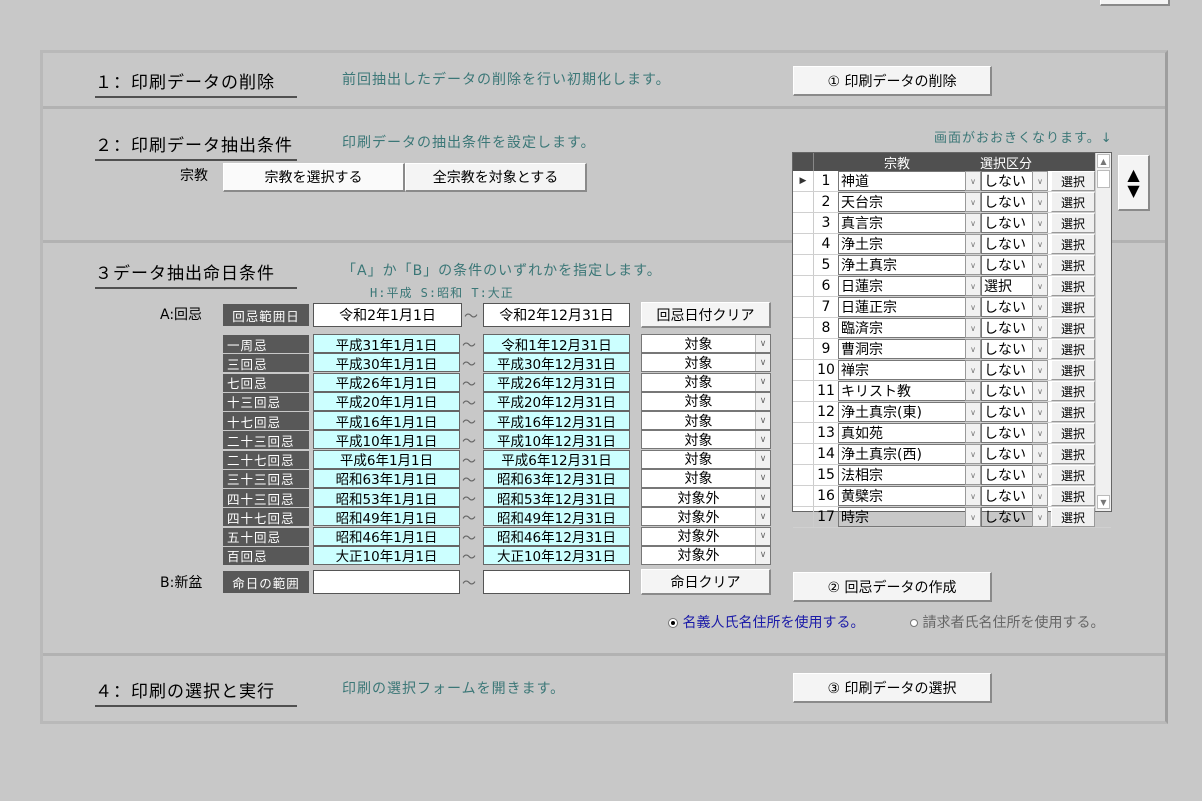 This screenshot has height=801, width=1202. What do you see at coordinates (556, 478) in the screenshot?
I see `kaiki-to-field: 昭和63年12月31日` at bounding box center [556, 478].